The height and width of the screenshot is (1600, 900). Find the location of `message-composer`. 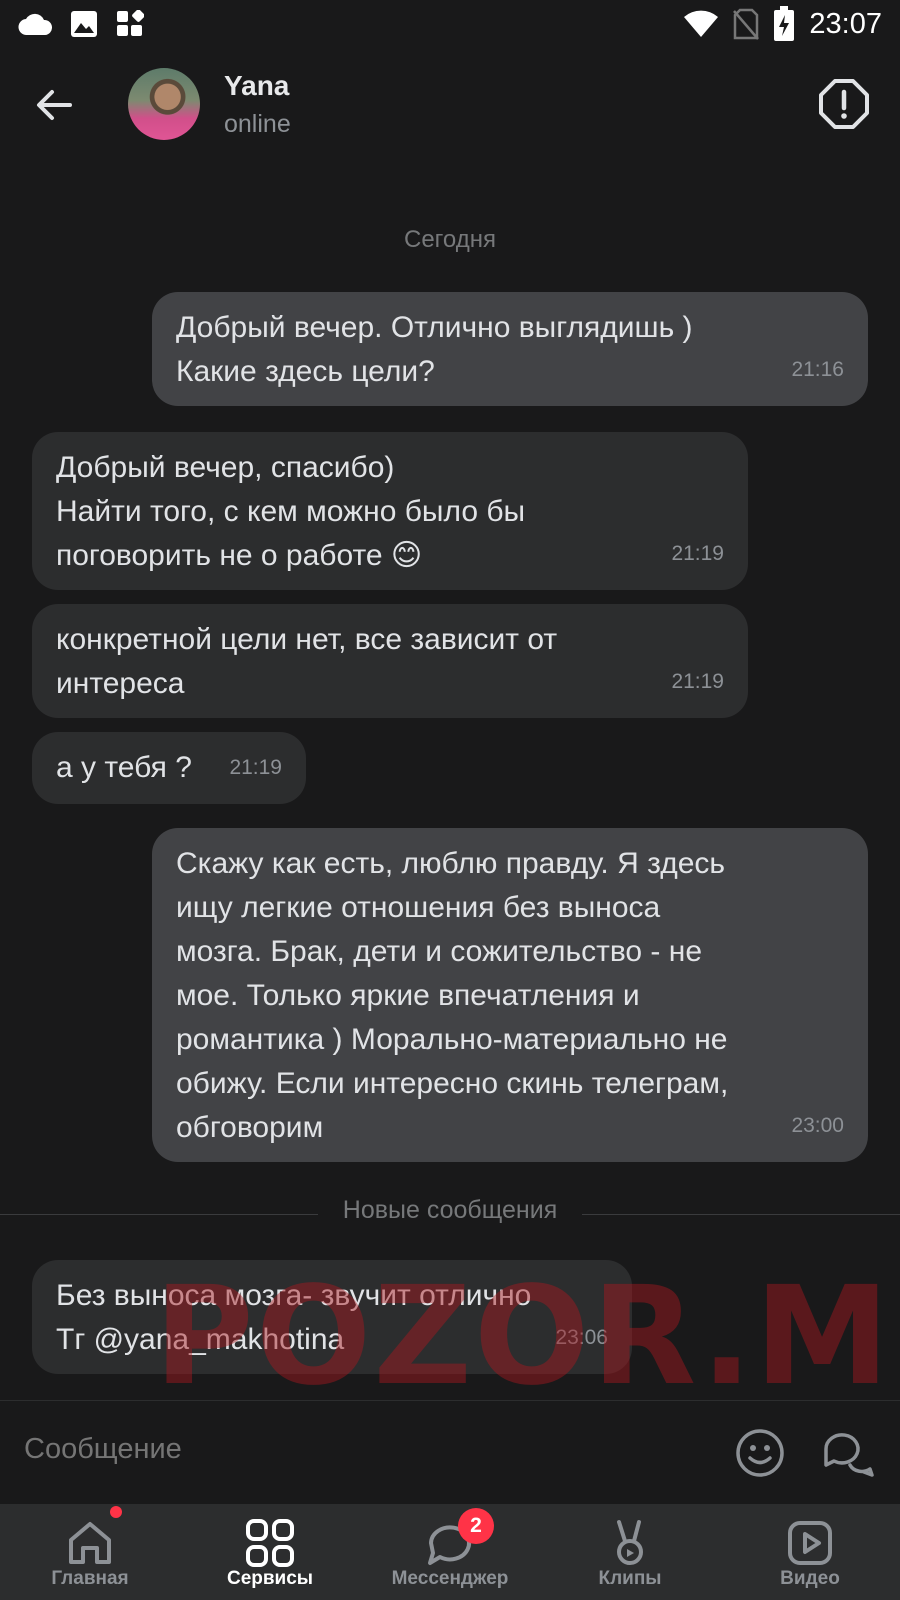

message-composer is located at coordinates (450, 1452).